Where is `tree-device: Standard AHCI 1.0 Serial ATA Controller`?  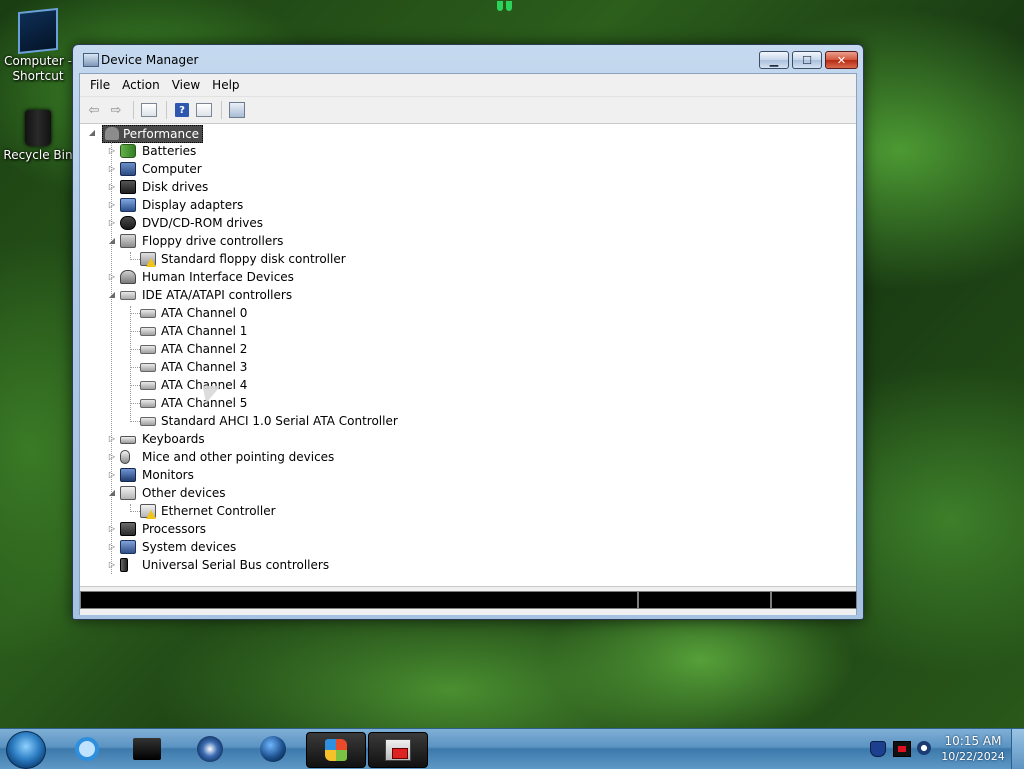
tree-device: Standard AHCI 1.0 Serial ATA Controller is located at coordinates (380, 421).